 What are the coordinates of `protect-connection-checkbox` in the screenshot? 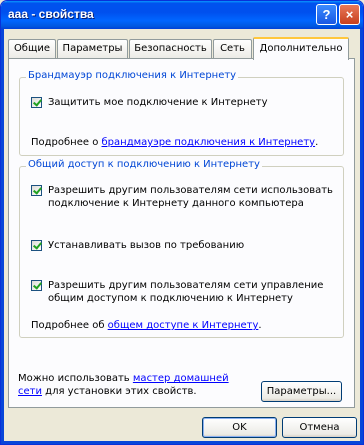 It's located at (36, 102).